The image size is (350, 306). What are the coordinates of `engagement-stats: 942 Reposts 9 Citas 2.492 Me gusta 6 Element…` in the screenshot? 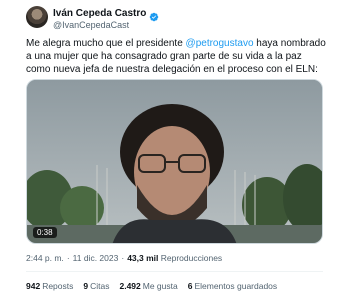 It's located at (151, 286).